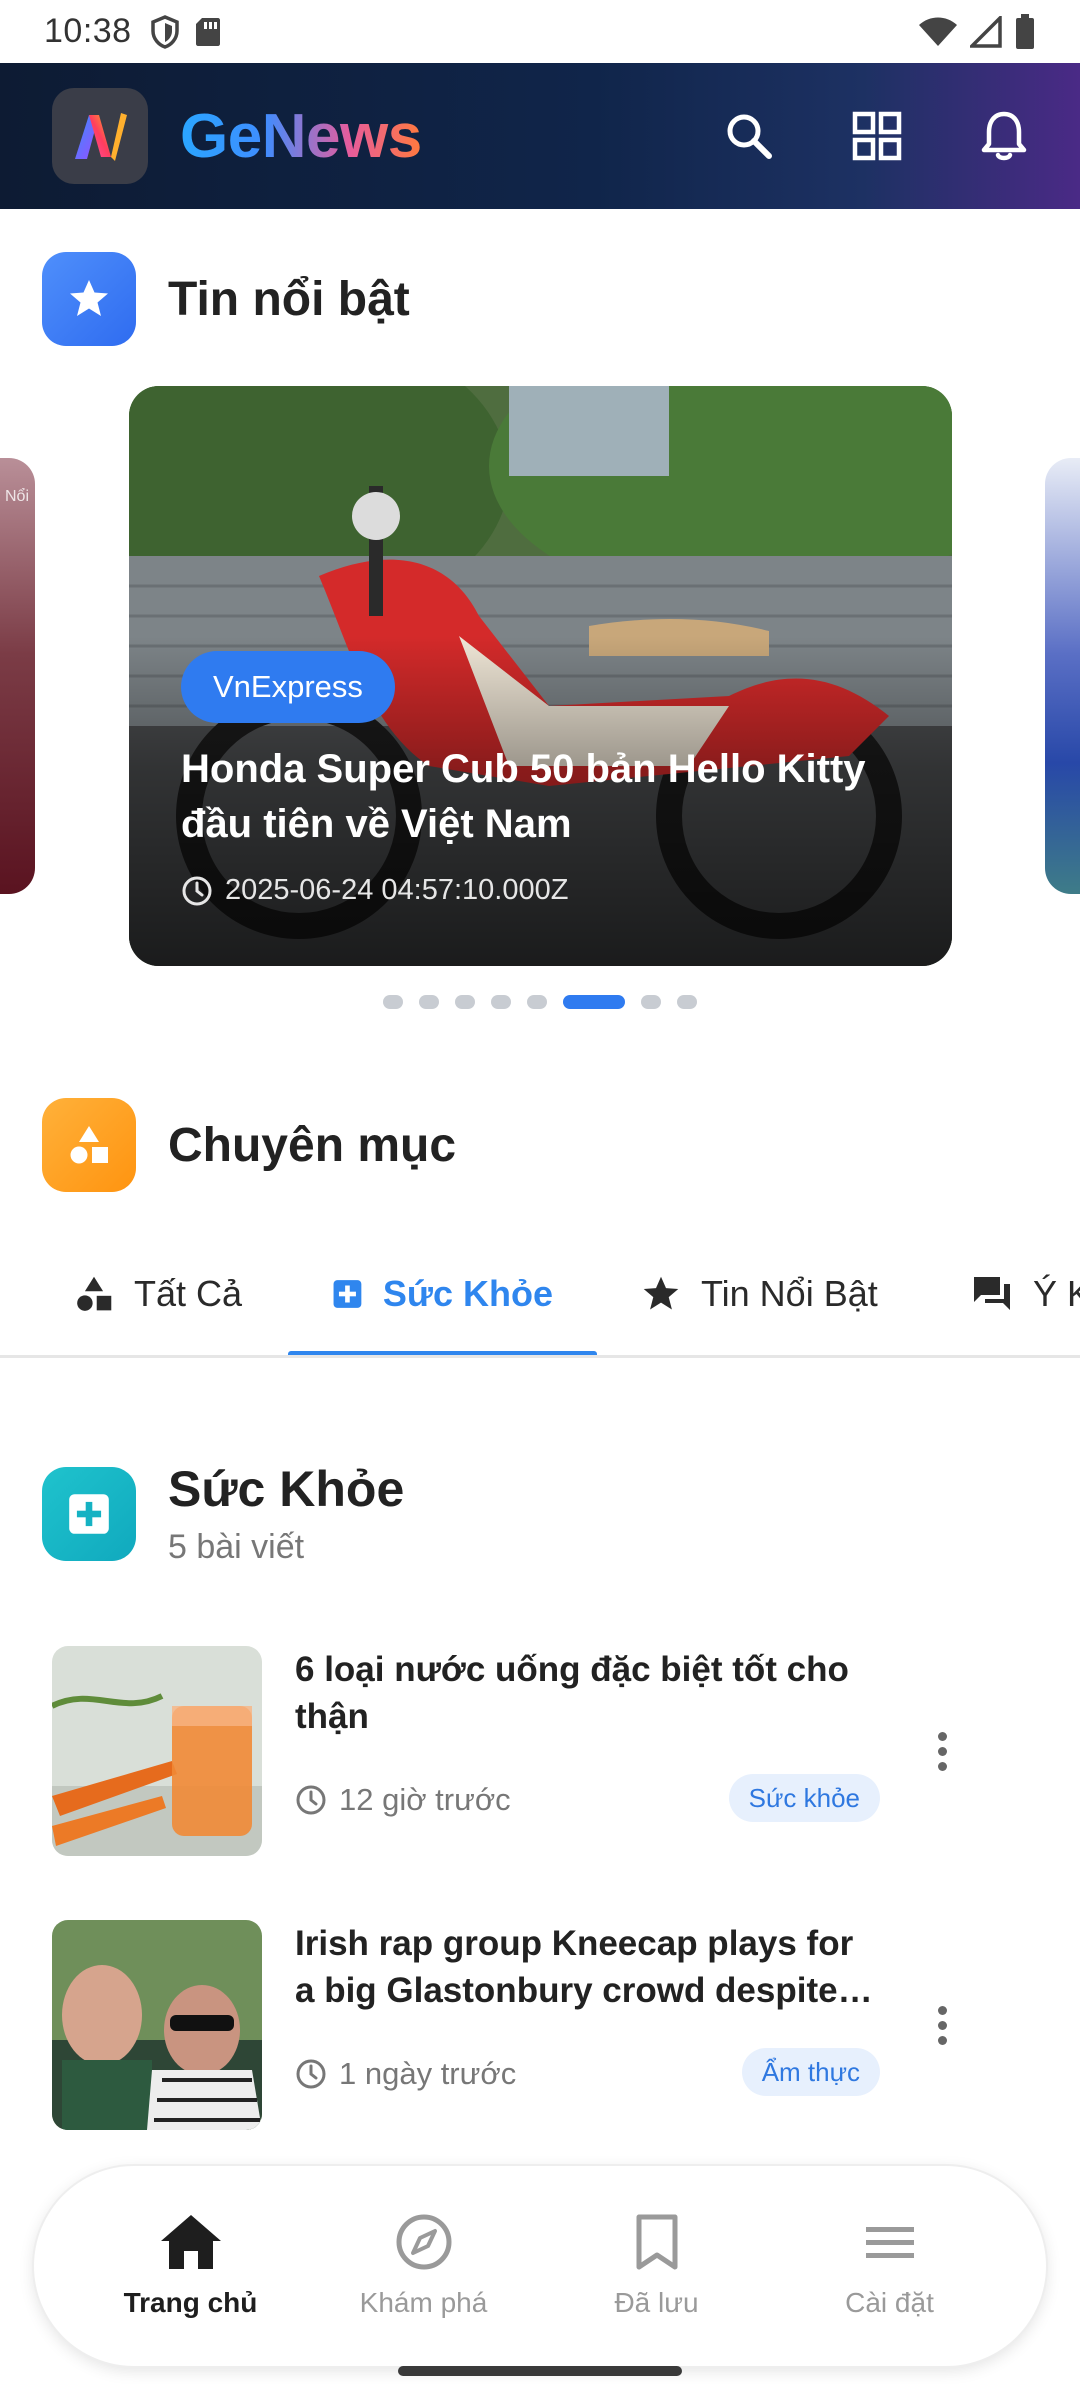 This screenshot has width=1080, height=2400. What do you see at coordinates (164, 31) in the screenshot?
I see `shield-icon` at bounding box center [164, 31].